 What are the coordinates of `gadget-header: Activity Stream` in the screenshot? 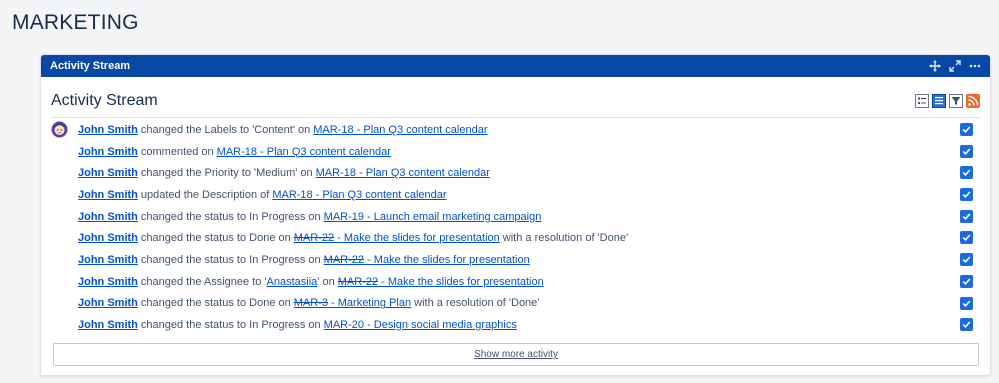 It's located at (515, 66).